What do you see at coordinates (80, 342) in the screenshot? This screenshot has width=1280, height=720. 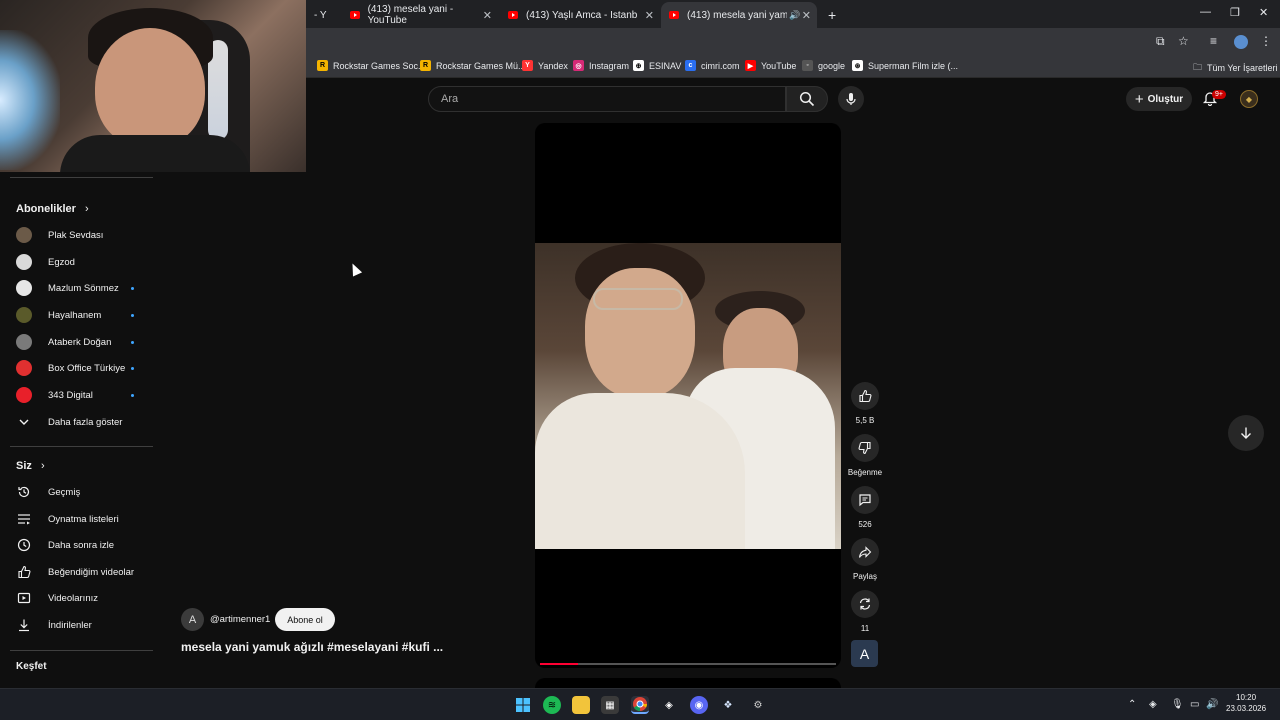 I see `channel-name: Ataberk Doğan` at bounding box center [80, 342].